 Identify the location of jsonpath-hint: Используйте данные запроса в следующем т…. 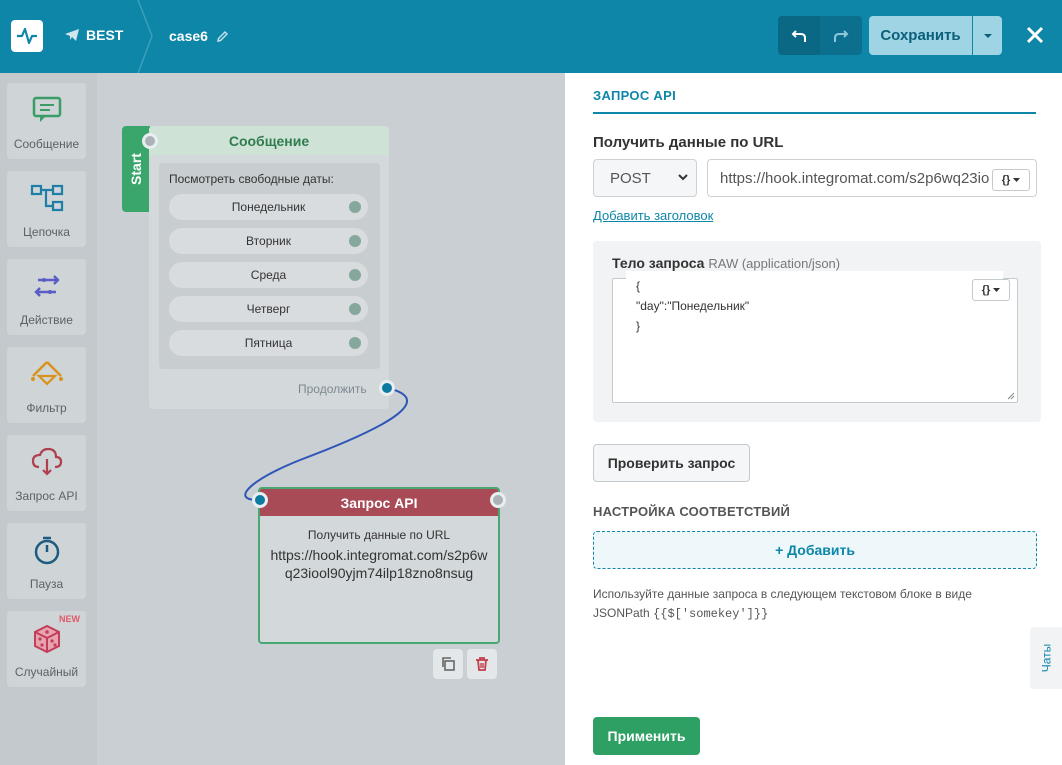
(782, 604).